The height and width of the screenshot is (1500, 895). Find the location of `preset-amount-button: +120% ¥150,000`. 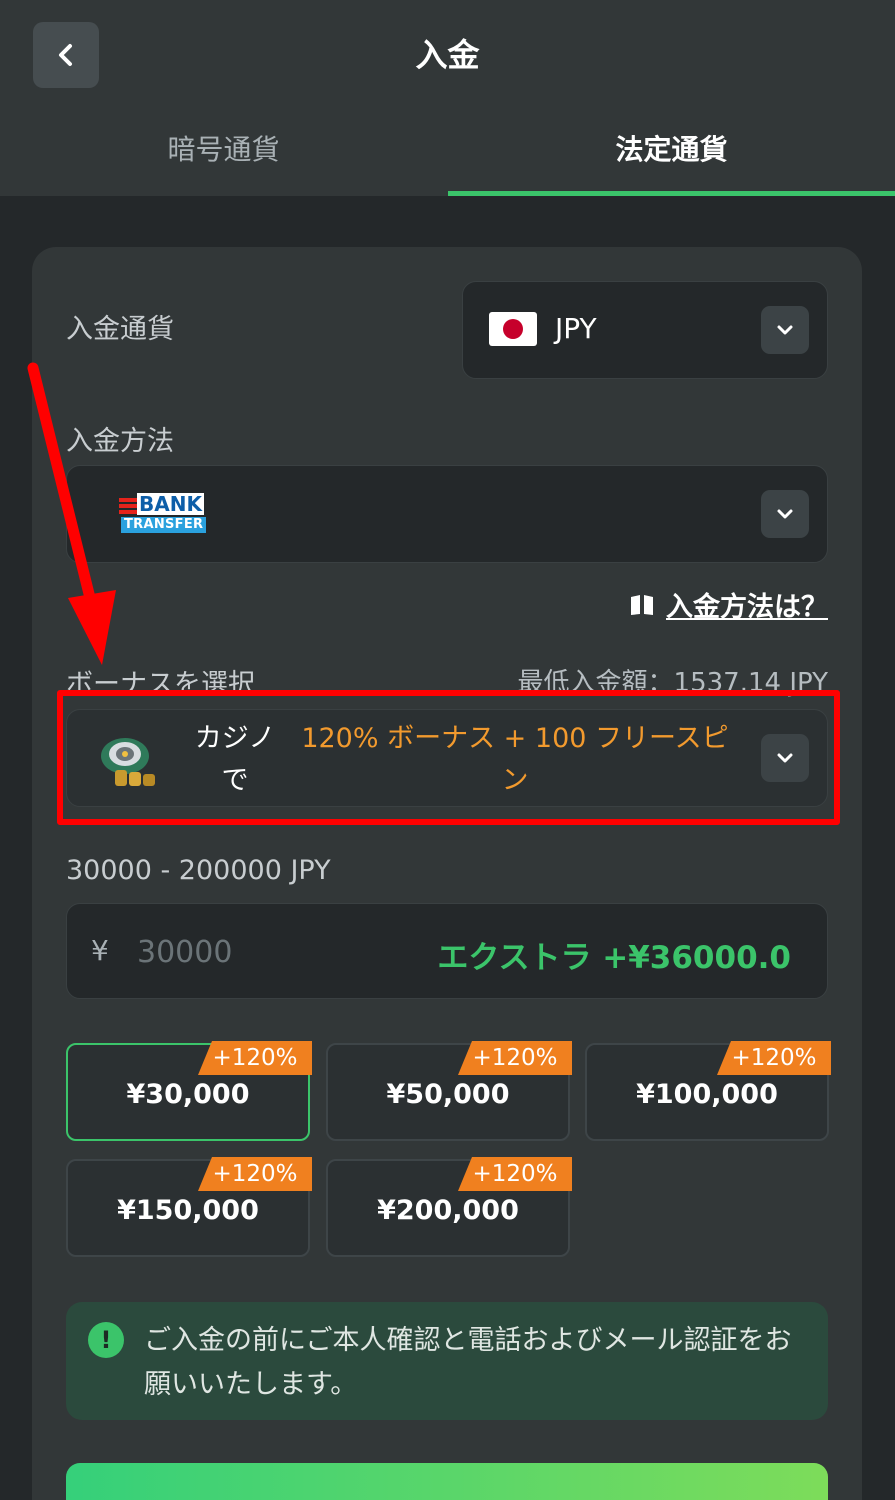

preset-amount-button: +120% ¥150,000 is located at coordinates (189, 1207).